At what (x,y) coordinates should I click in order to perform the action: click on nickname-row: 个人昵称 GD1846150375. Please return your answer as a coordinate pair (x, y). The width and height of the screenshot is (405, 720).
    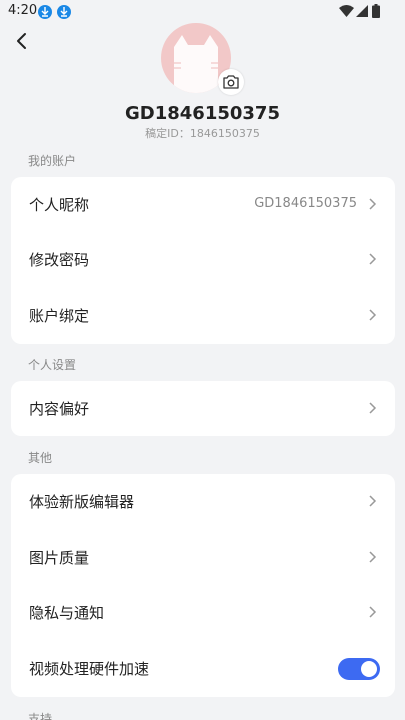
    Looking at the image, I should click on (203, 205).